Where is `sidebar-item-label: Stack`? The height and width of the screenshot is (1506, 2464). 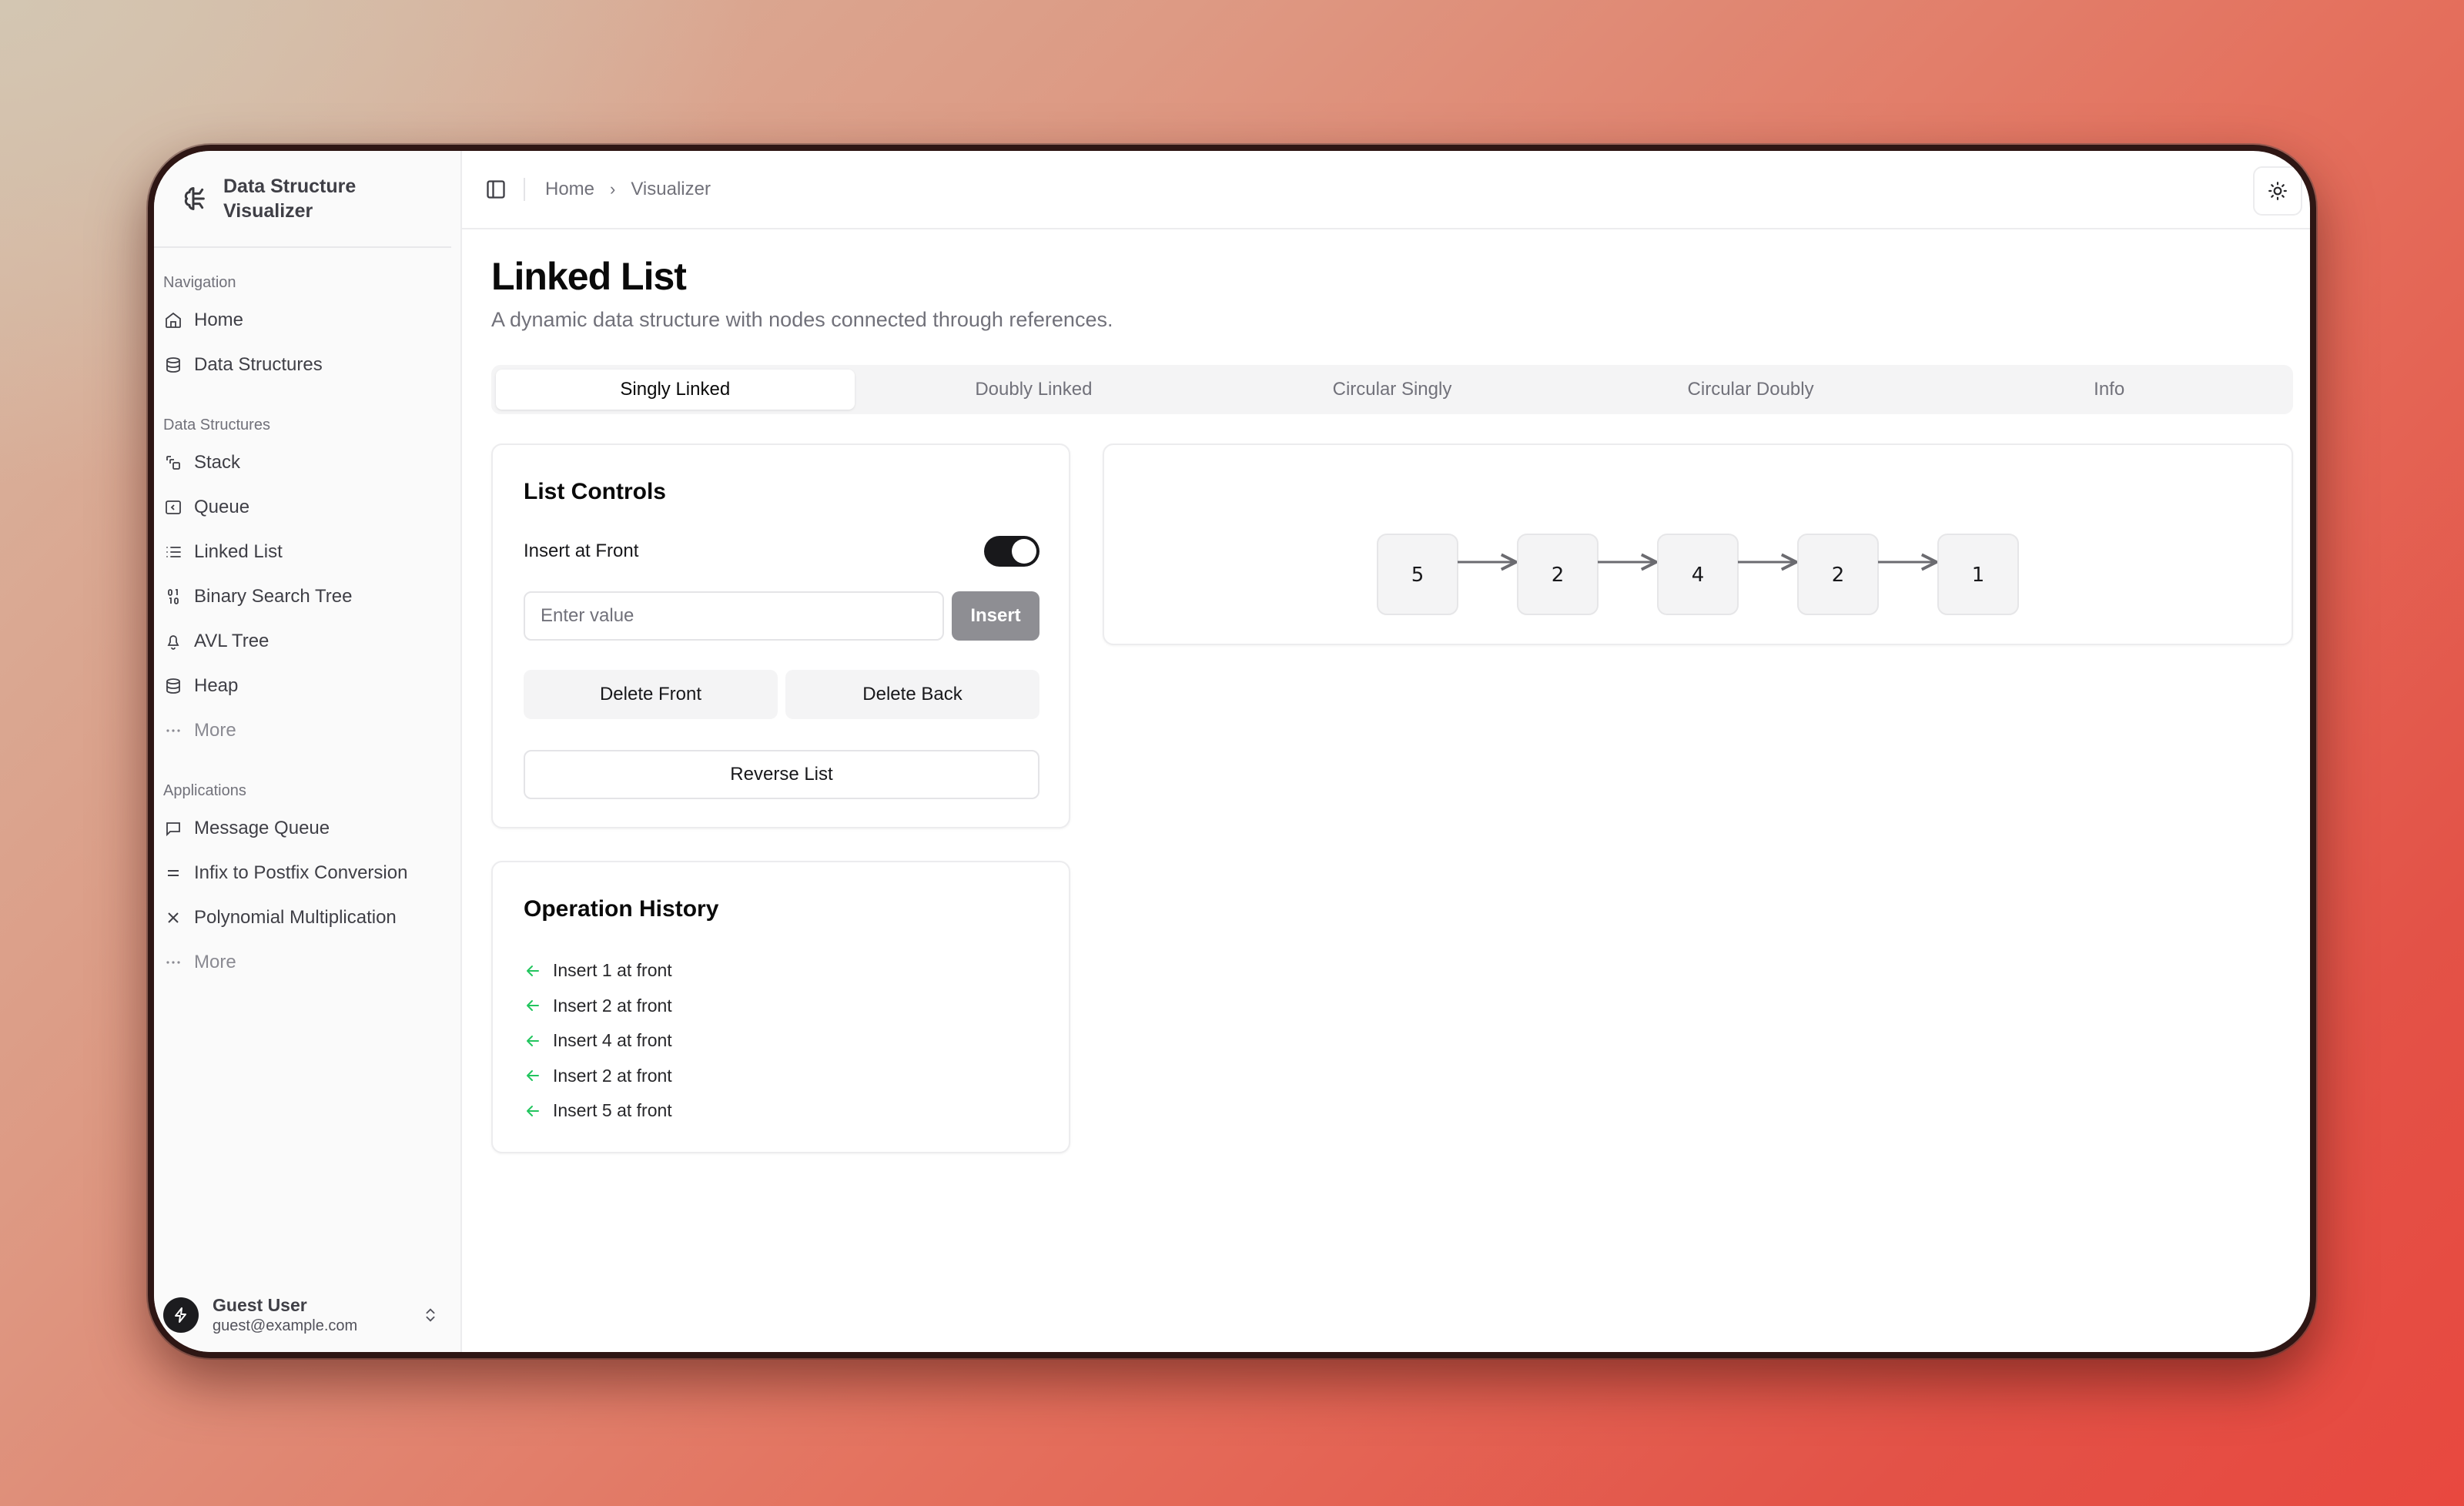
sidebar-item-label: Stack is located at coordinates (217, 462).